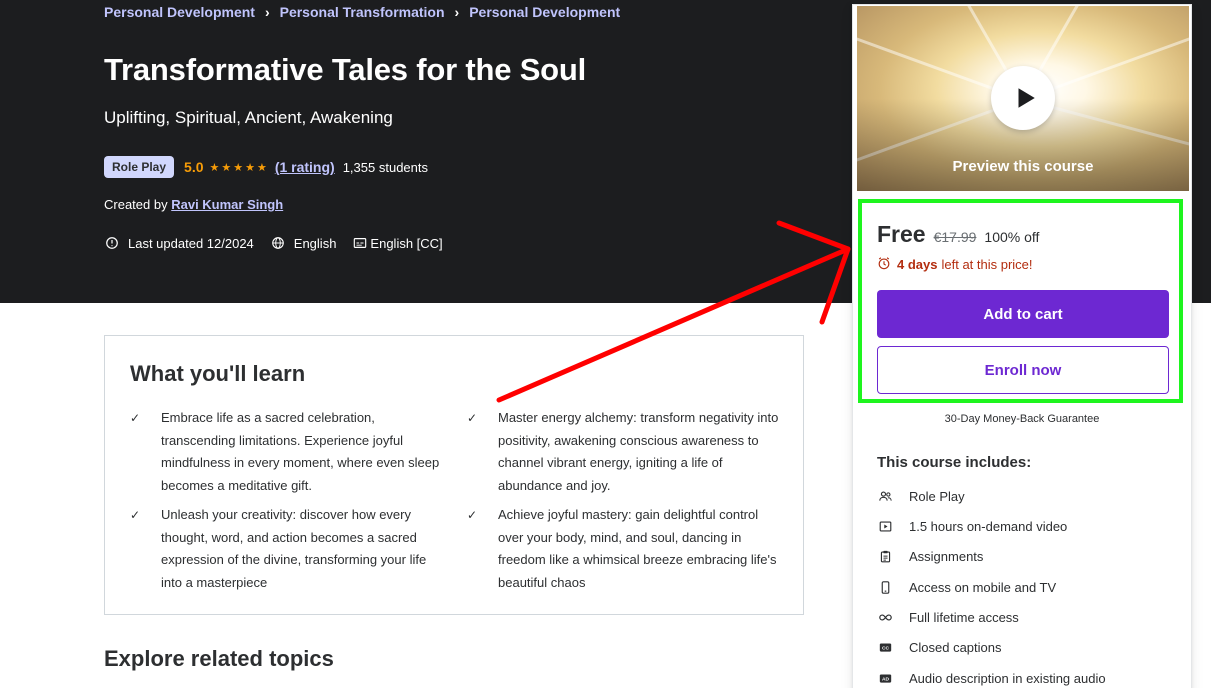 This screenshot has height=688, width=1211. What do you see at coordinates (885, 496) in the screenshot?
I see `people-icon` at bounding box center [885, 496].